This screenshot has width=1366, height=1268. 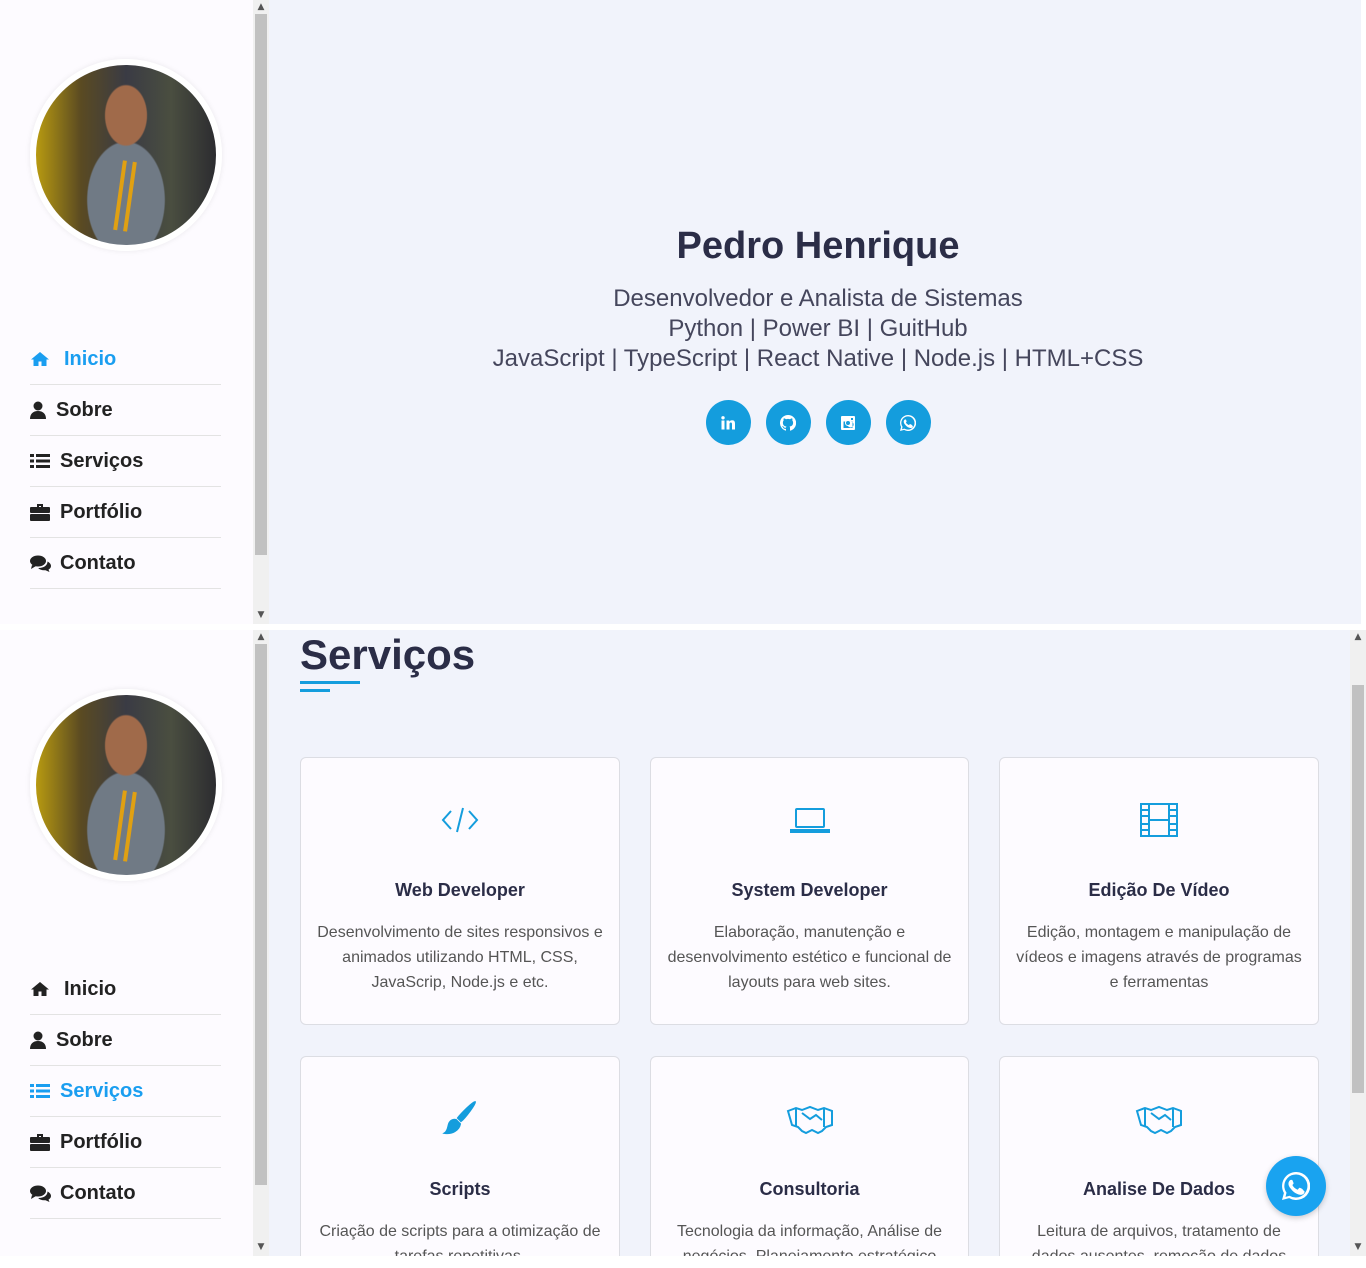 I want to click on github-icon, so click(x=788, y=422).